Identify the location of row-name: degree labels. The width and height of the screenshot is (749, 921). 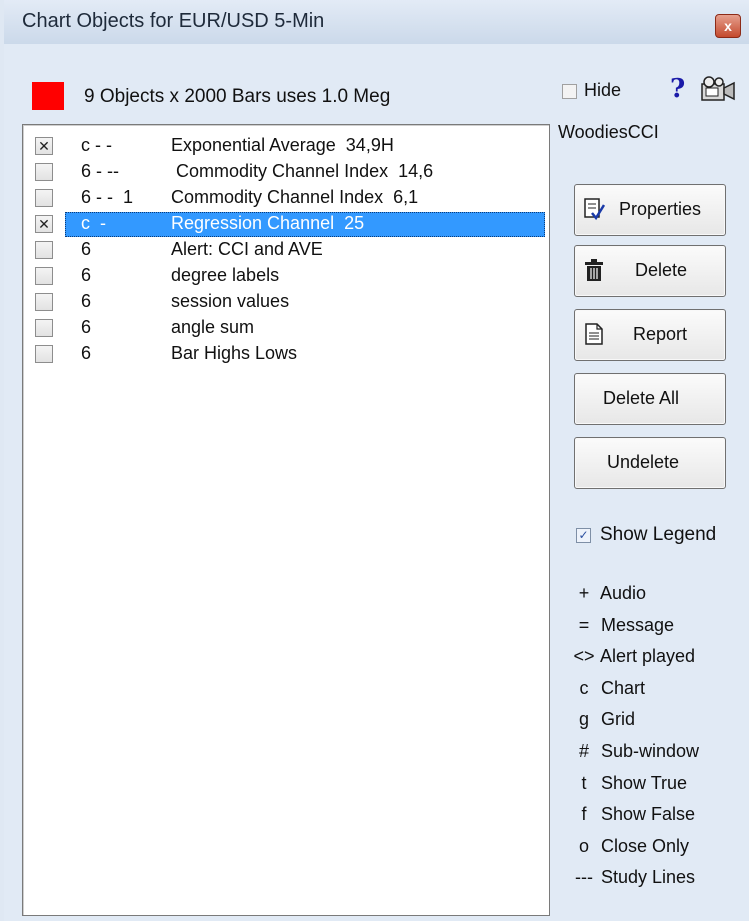
(225, 275).